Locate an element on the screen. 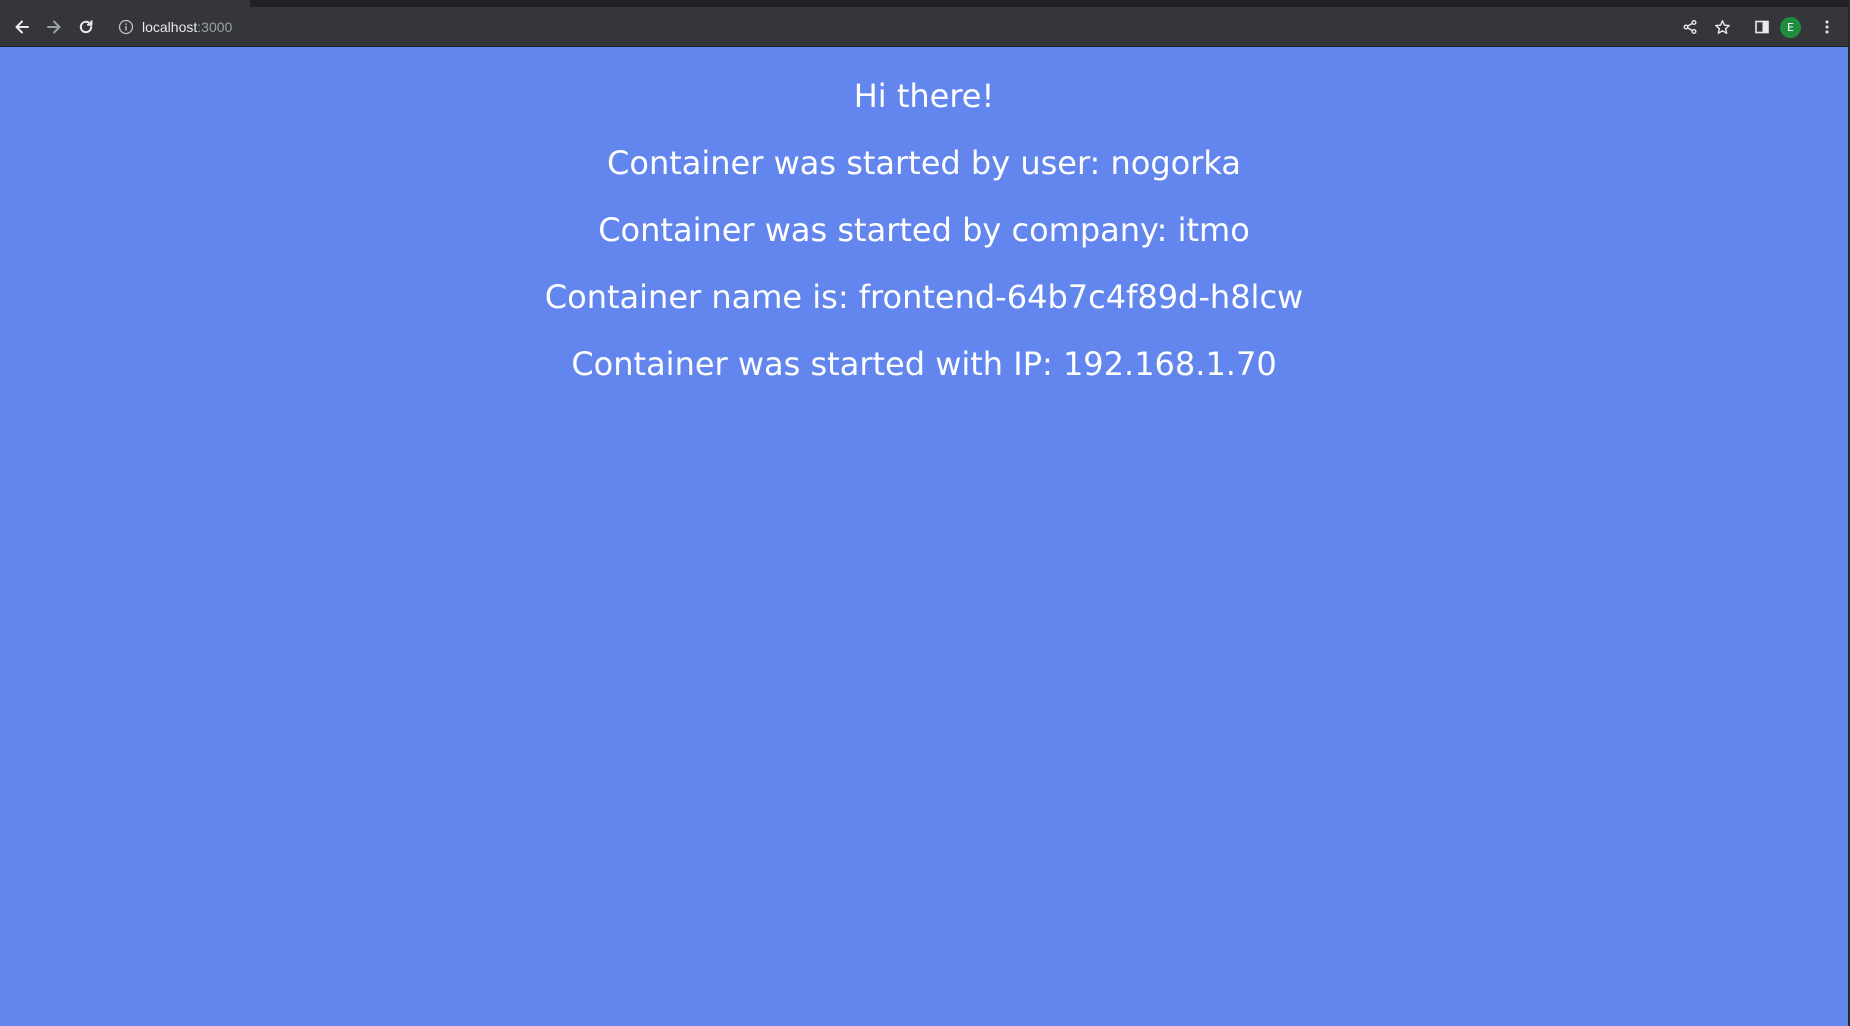  container-company-text: Container was started by company: itmo is located at coordinates (924, 230).